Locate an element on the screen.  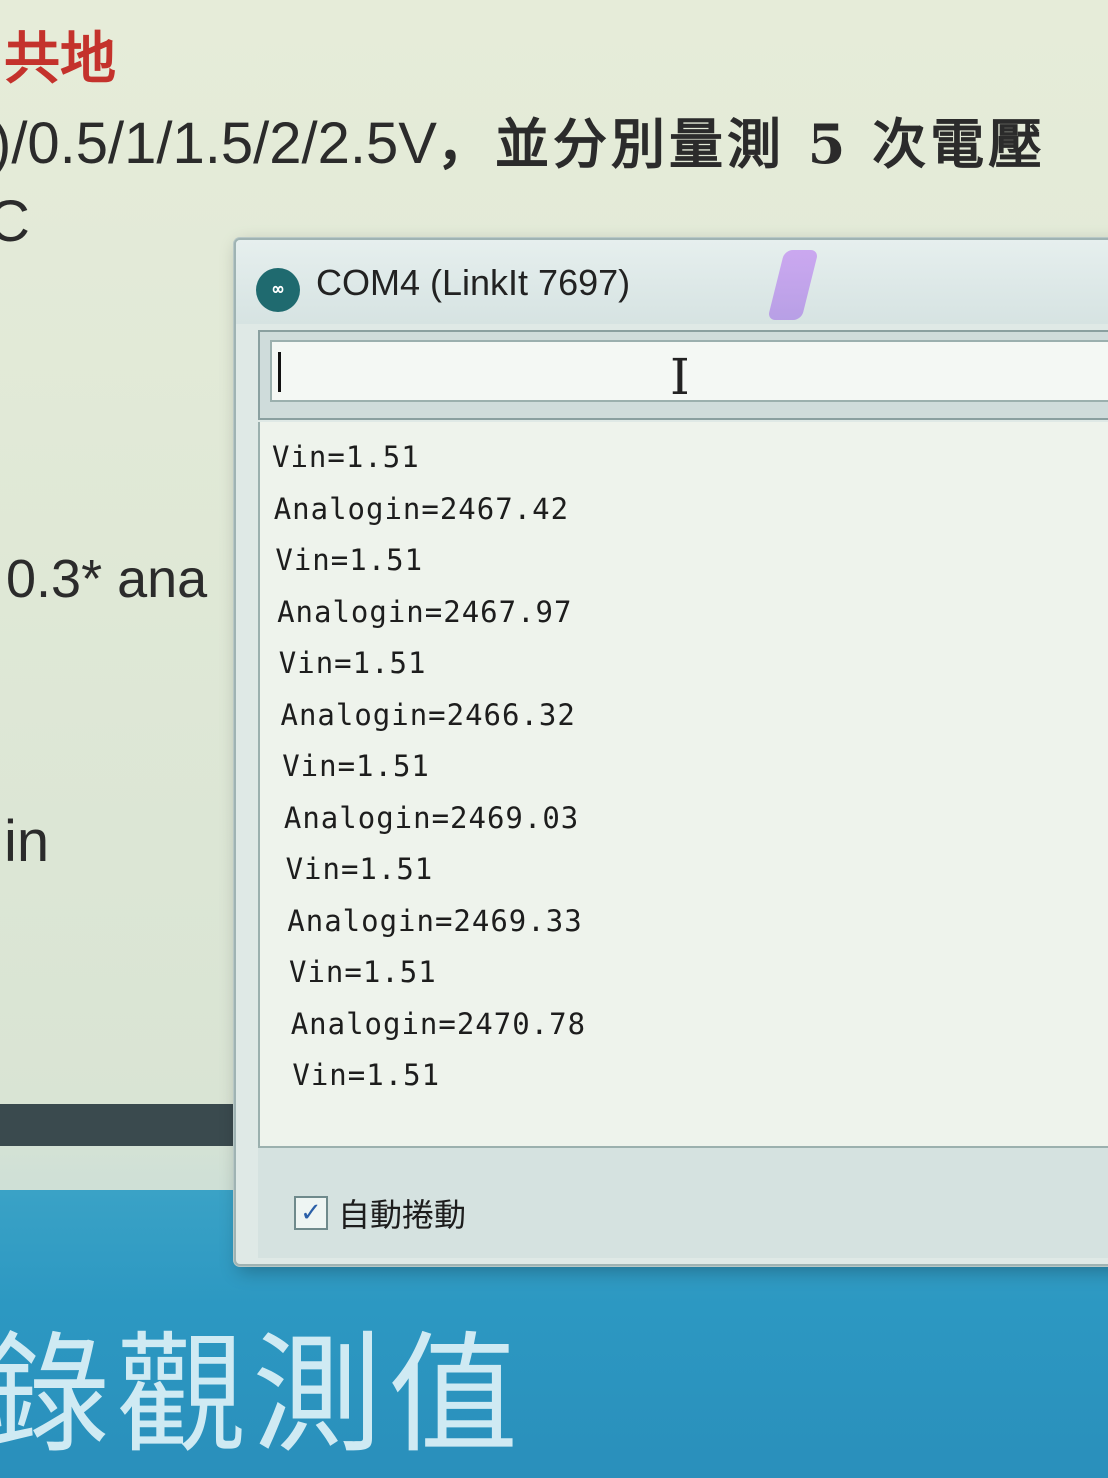
output-line: Analogin=2467.97 is located at coordinates (425, 611).